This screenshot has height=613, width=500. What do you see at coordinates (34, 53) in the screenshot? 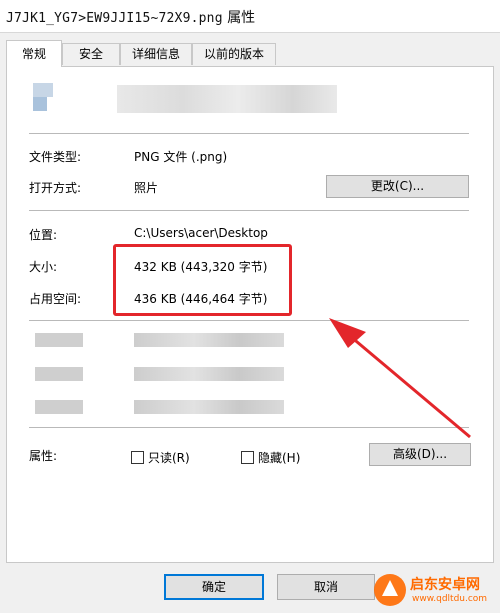
I see `tab-general: 常规` at bounding box center [34, 53].